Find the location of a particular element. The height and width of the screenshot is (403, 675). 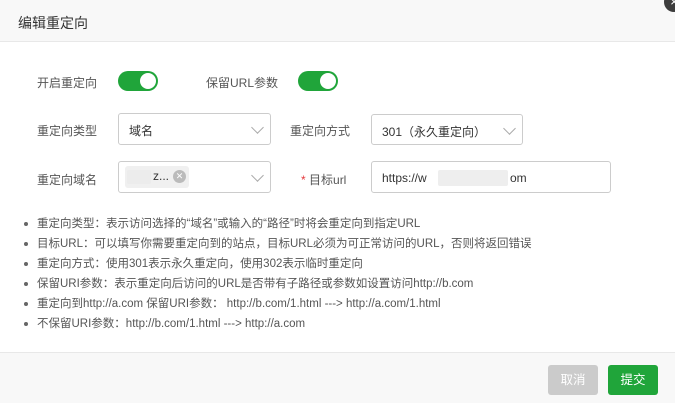

target-url-label: * 目标url is located at coordinates (323, 179).